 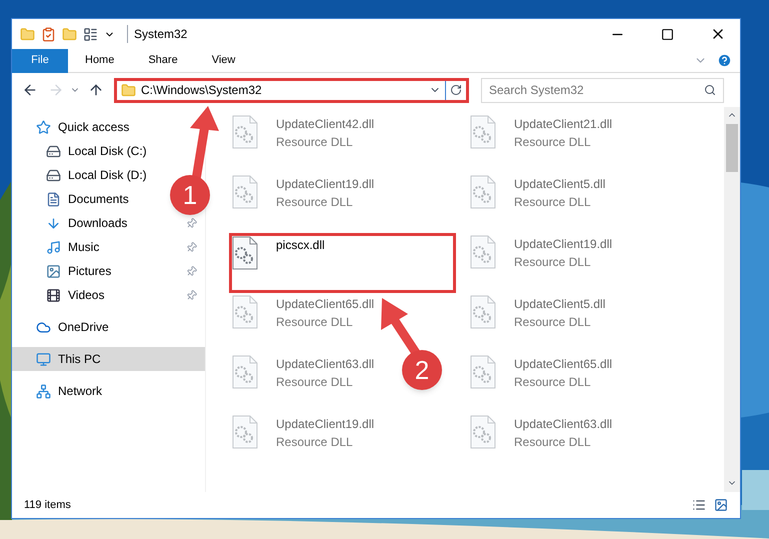 What do you see at coordinates (563, 124) in the screenshot?
I see `file-name: UpdateClient21.dll` at bounding box center [563, 124].